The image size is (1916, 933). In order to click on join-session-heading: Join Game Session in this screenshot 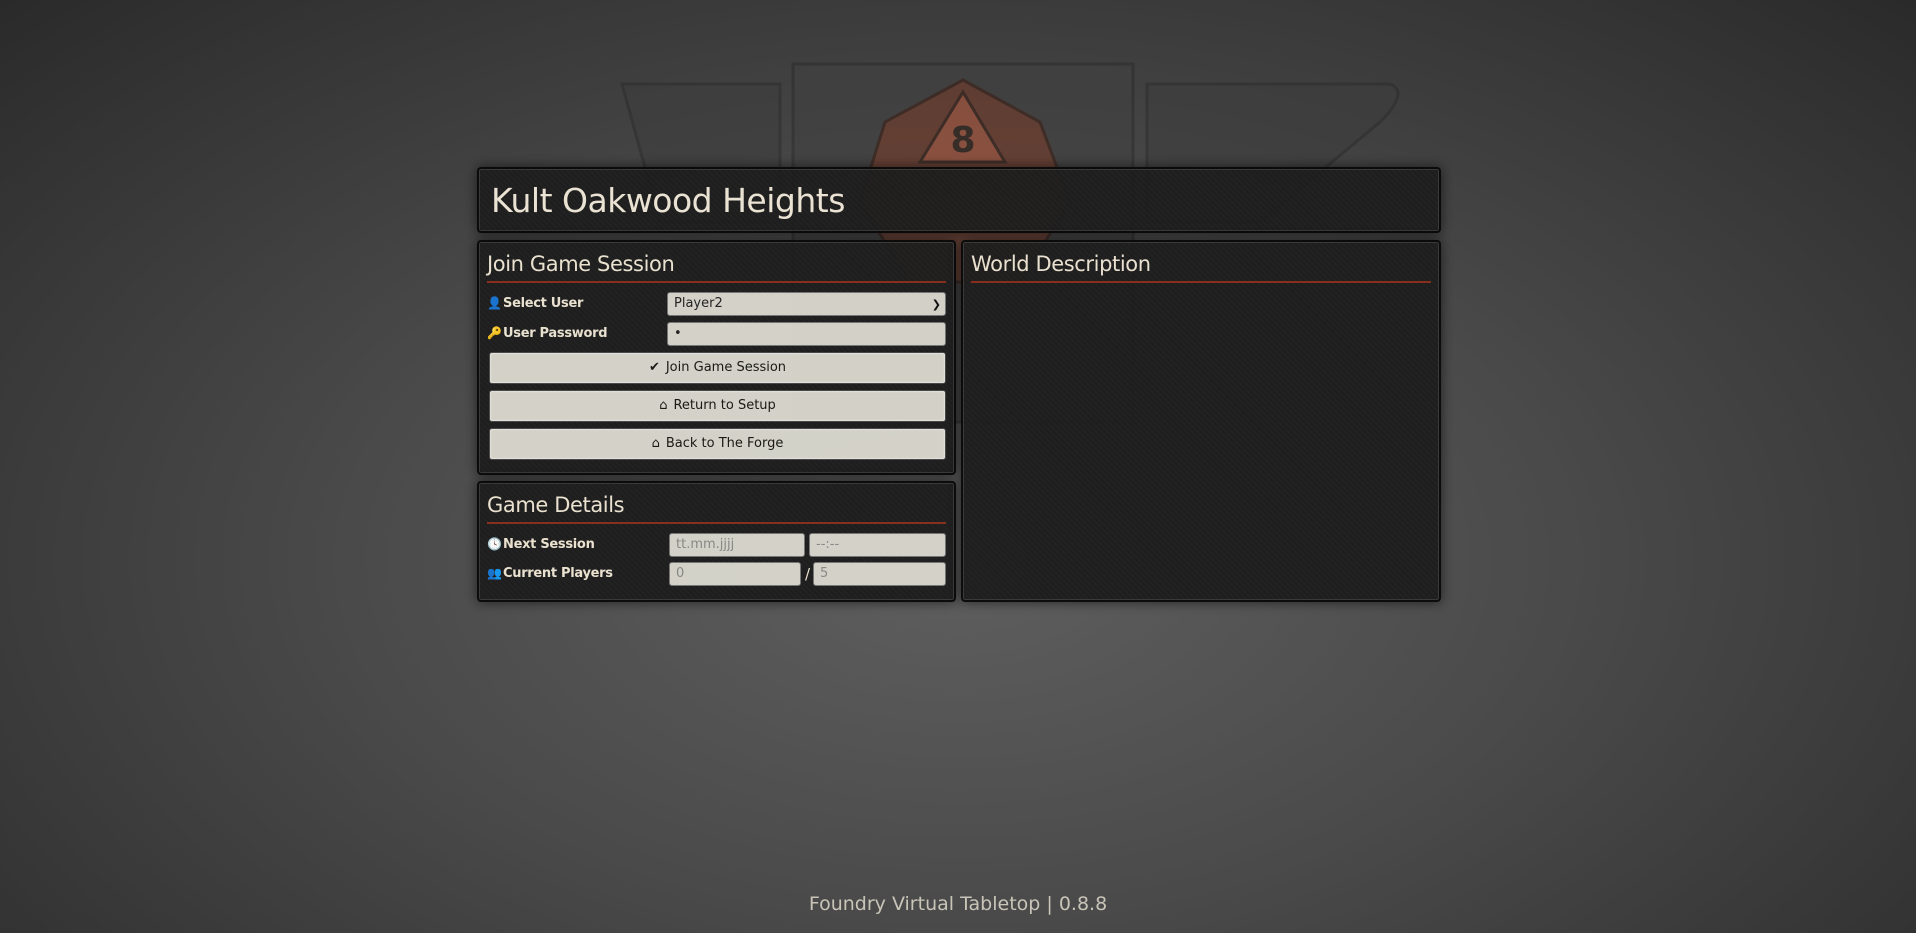, I will do `click(716, 266)`.